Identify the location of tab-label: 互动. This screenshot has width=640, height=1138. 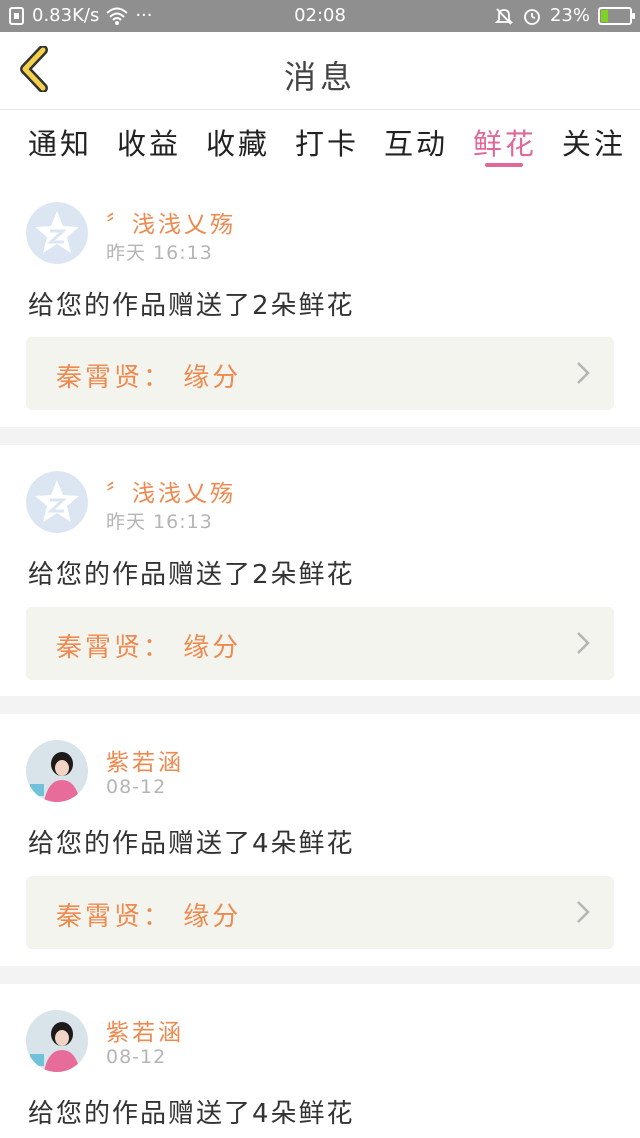
(415, 144).